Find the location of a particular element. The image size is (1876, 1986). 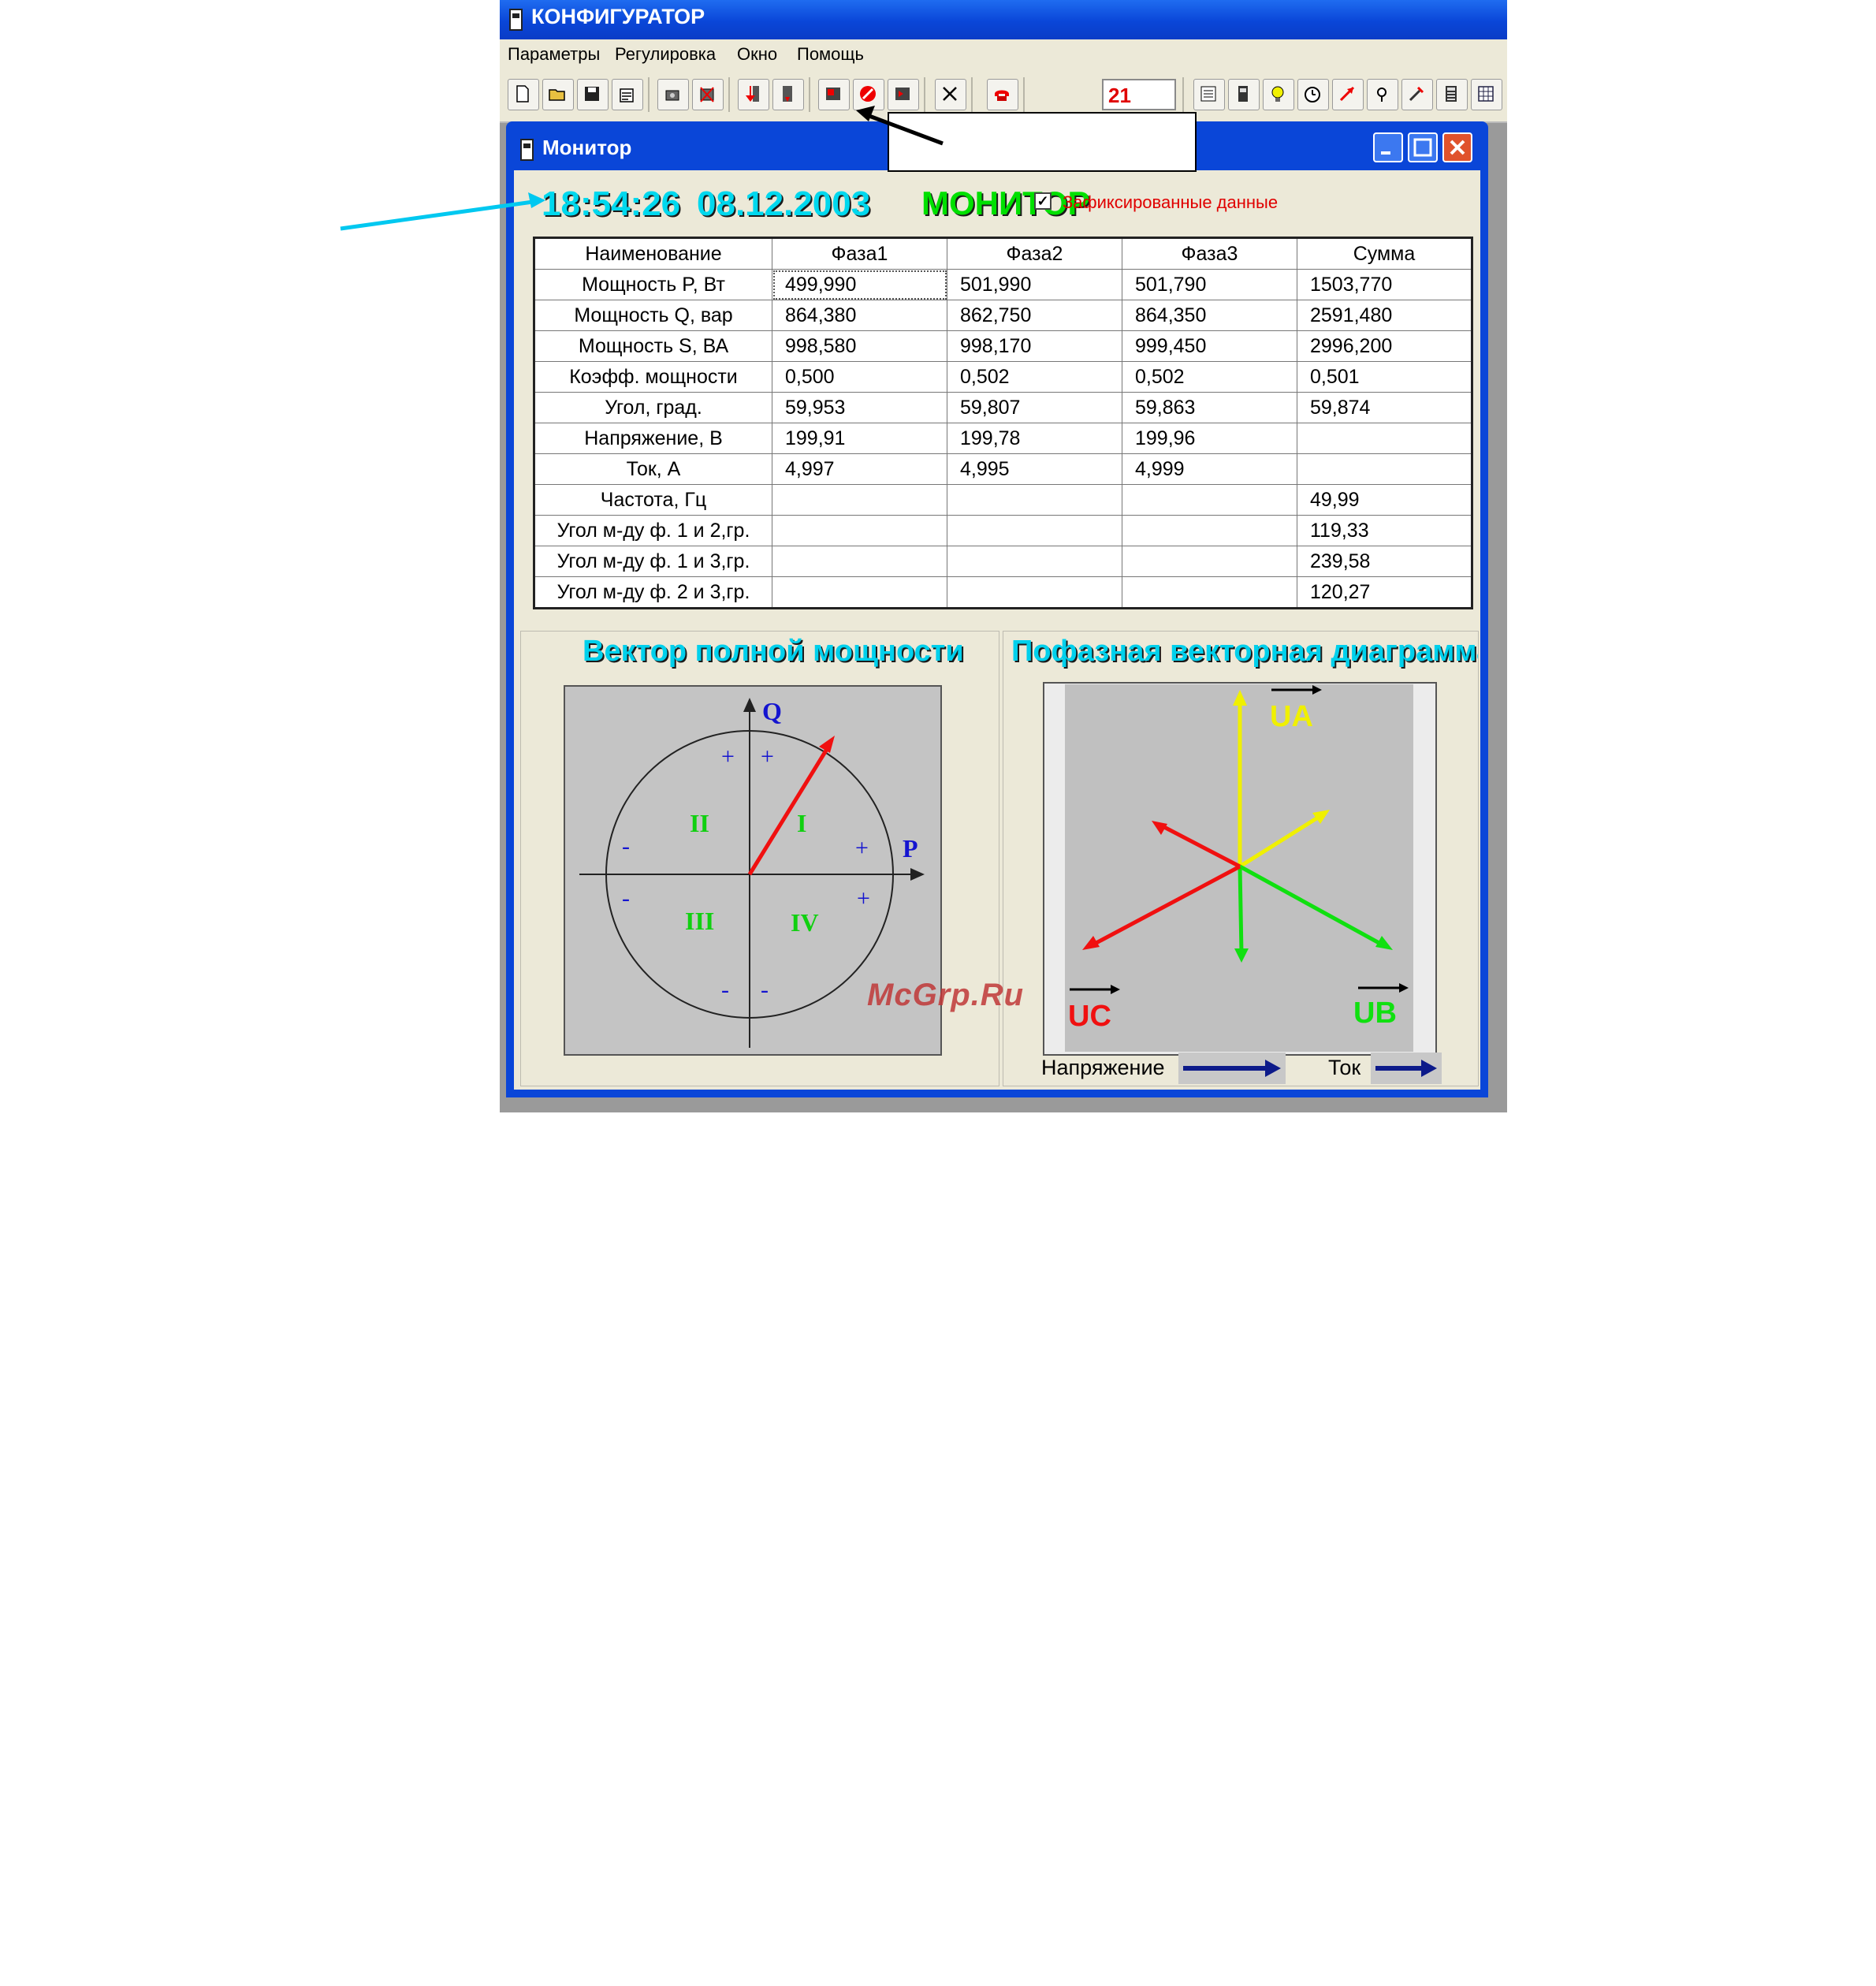

table-cell: 59,863 is located at coordinates (1209, 408).